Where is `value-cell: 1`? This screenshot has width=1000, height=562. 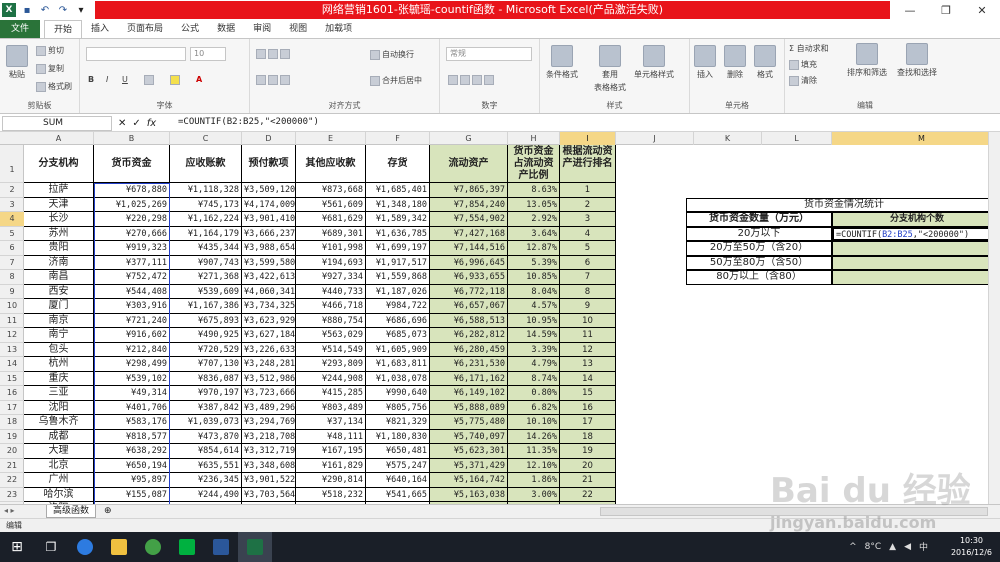
value-cell: 1 is located at coordinates (588, 190).